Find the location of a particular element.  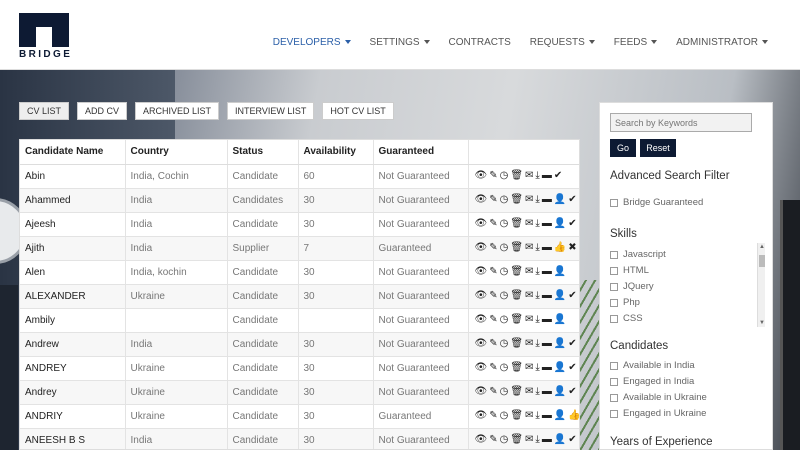

candidate-name: Alen is located at coordinates (73, 272).